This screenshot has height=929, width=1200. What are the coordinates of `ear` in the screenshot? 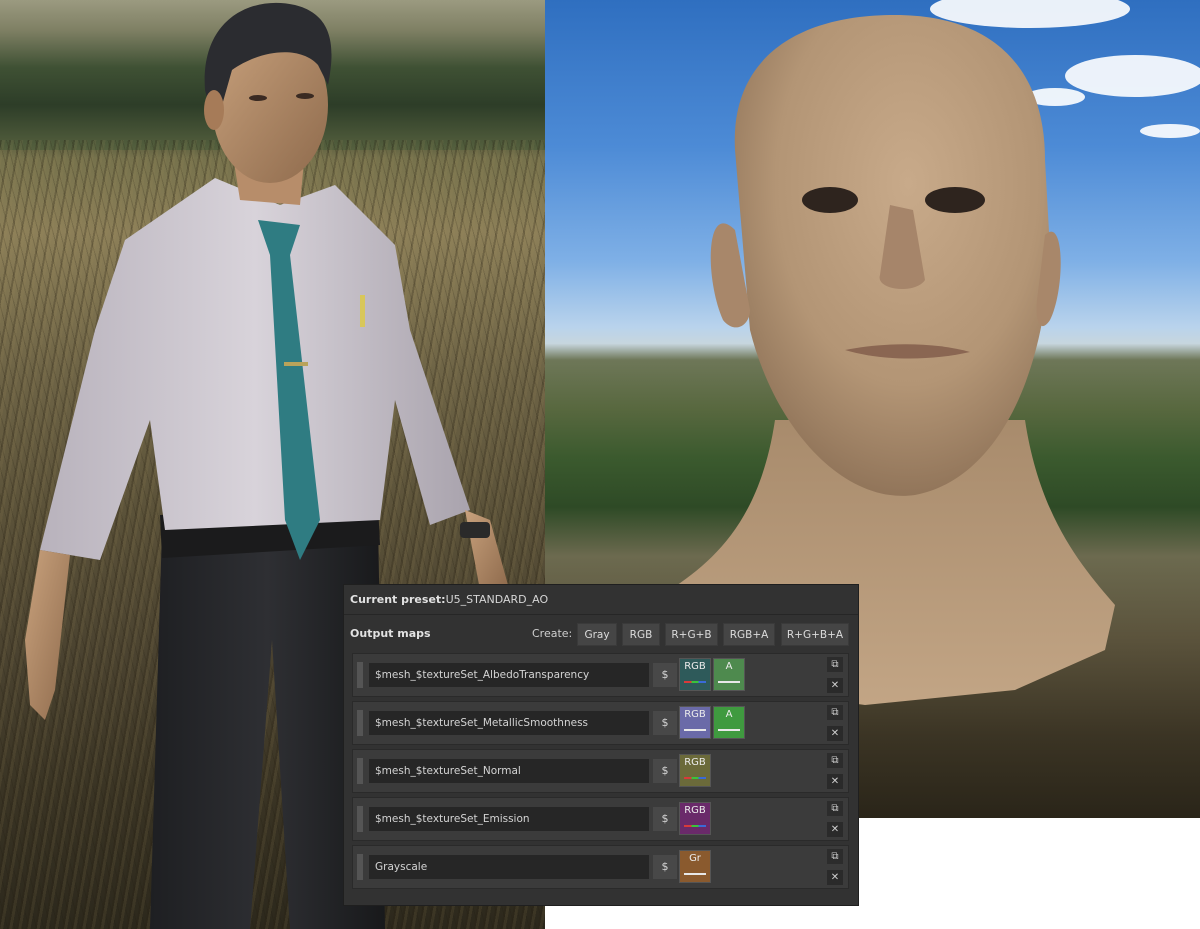 It's located at (214, 110).